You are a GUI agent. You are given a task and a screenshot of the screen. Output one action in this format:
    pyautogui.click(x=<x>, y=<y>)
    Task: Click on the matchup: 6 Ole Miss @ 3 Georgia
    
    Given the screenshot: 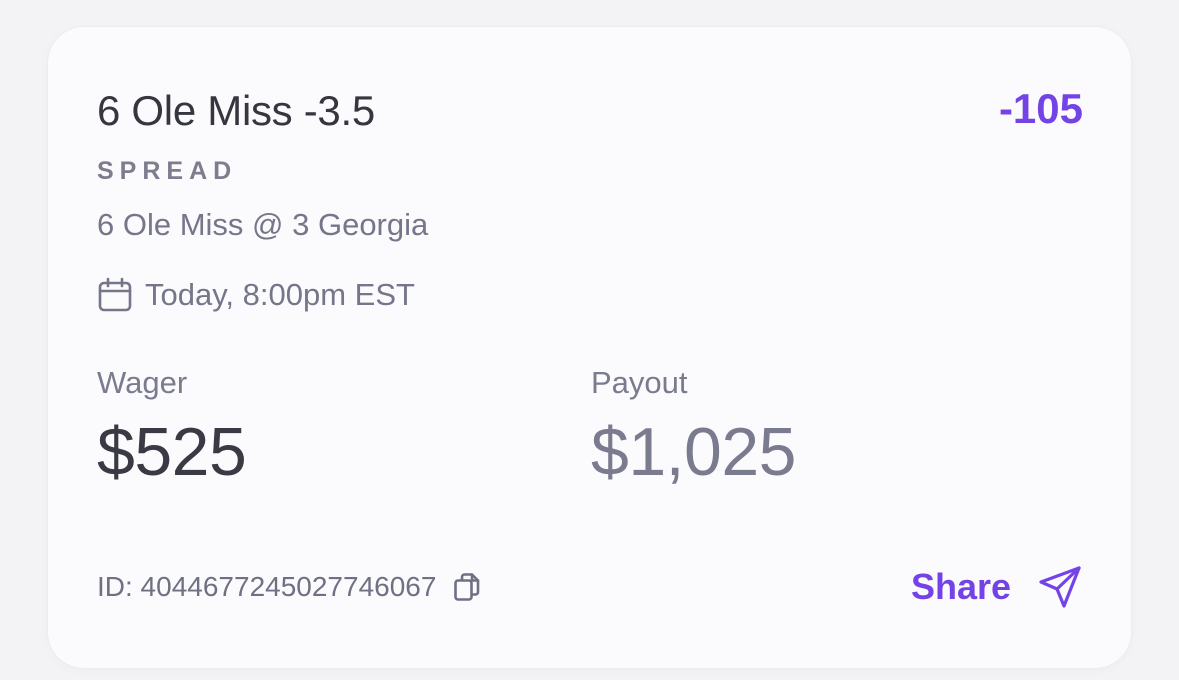 What is the action you would take?
    pyautogui.click(x=263, y=224)
    